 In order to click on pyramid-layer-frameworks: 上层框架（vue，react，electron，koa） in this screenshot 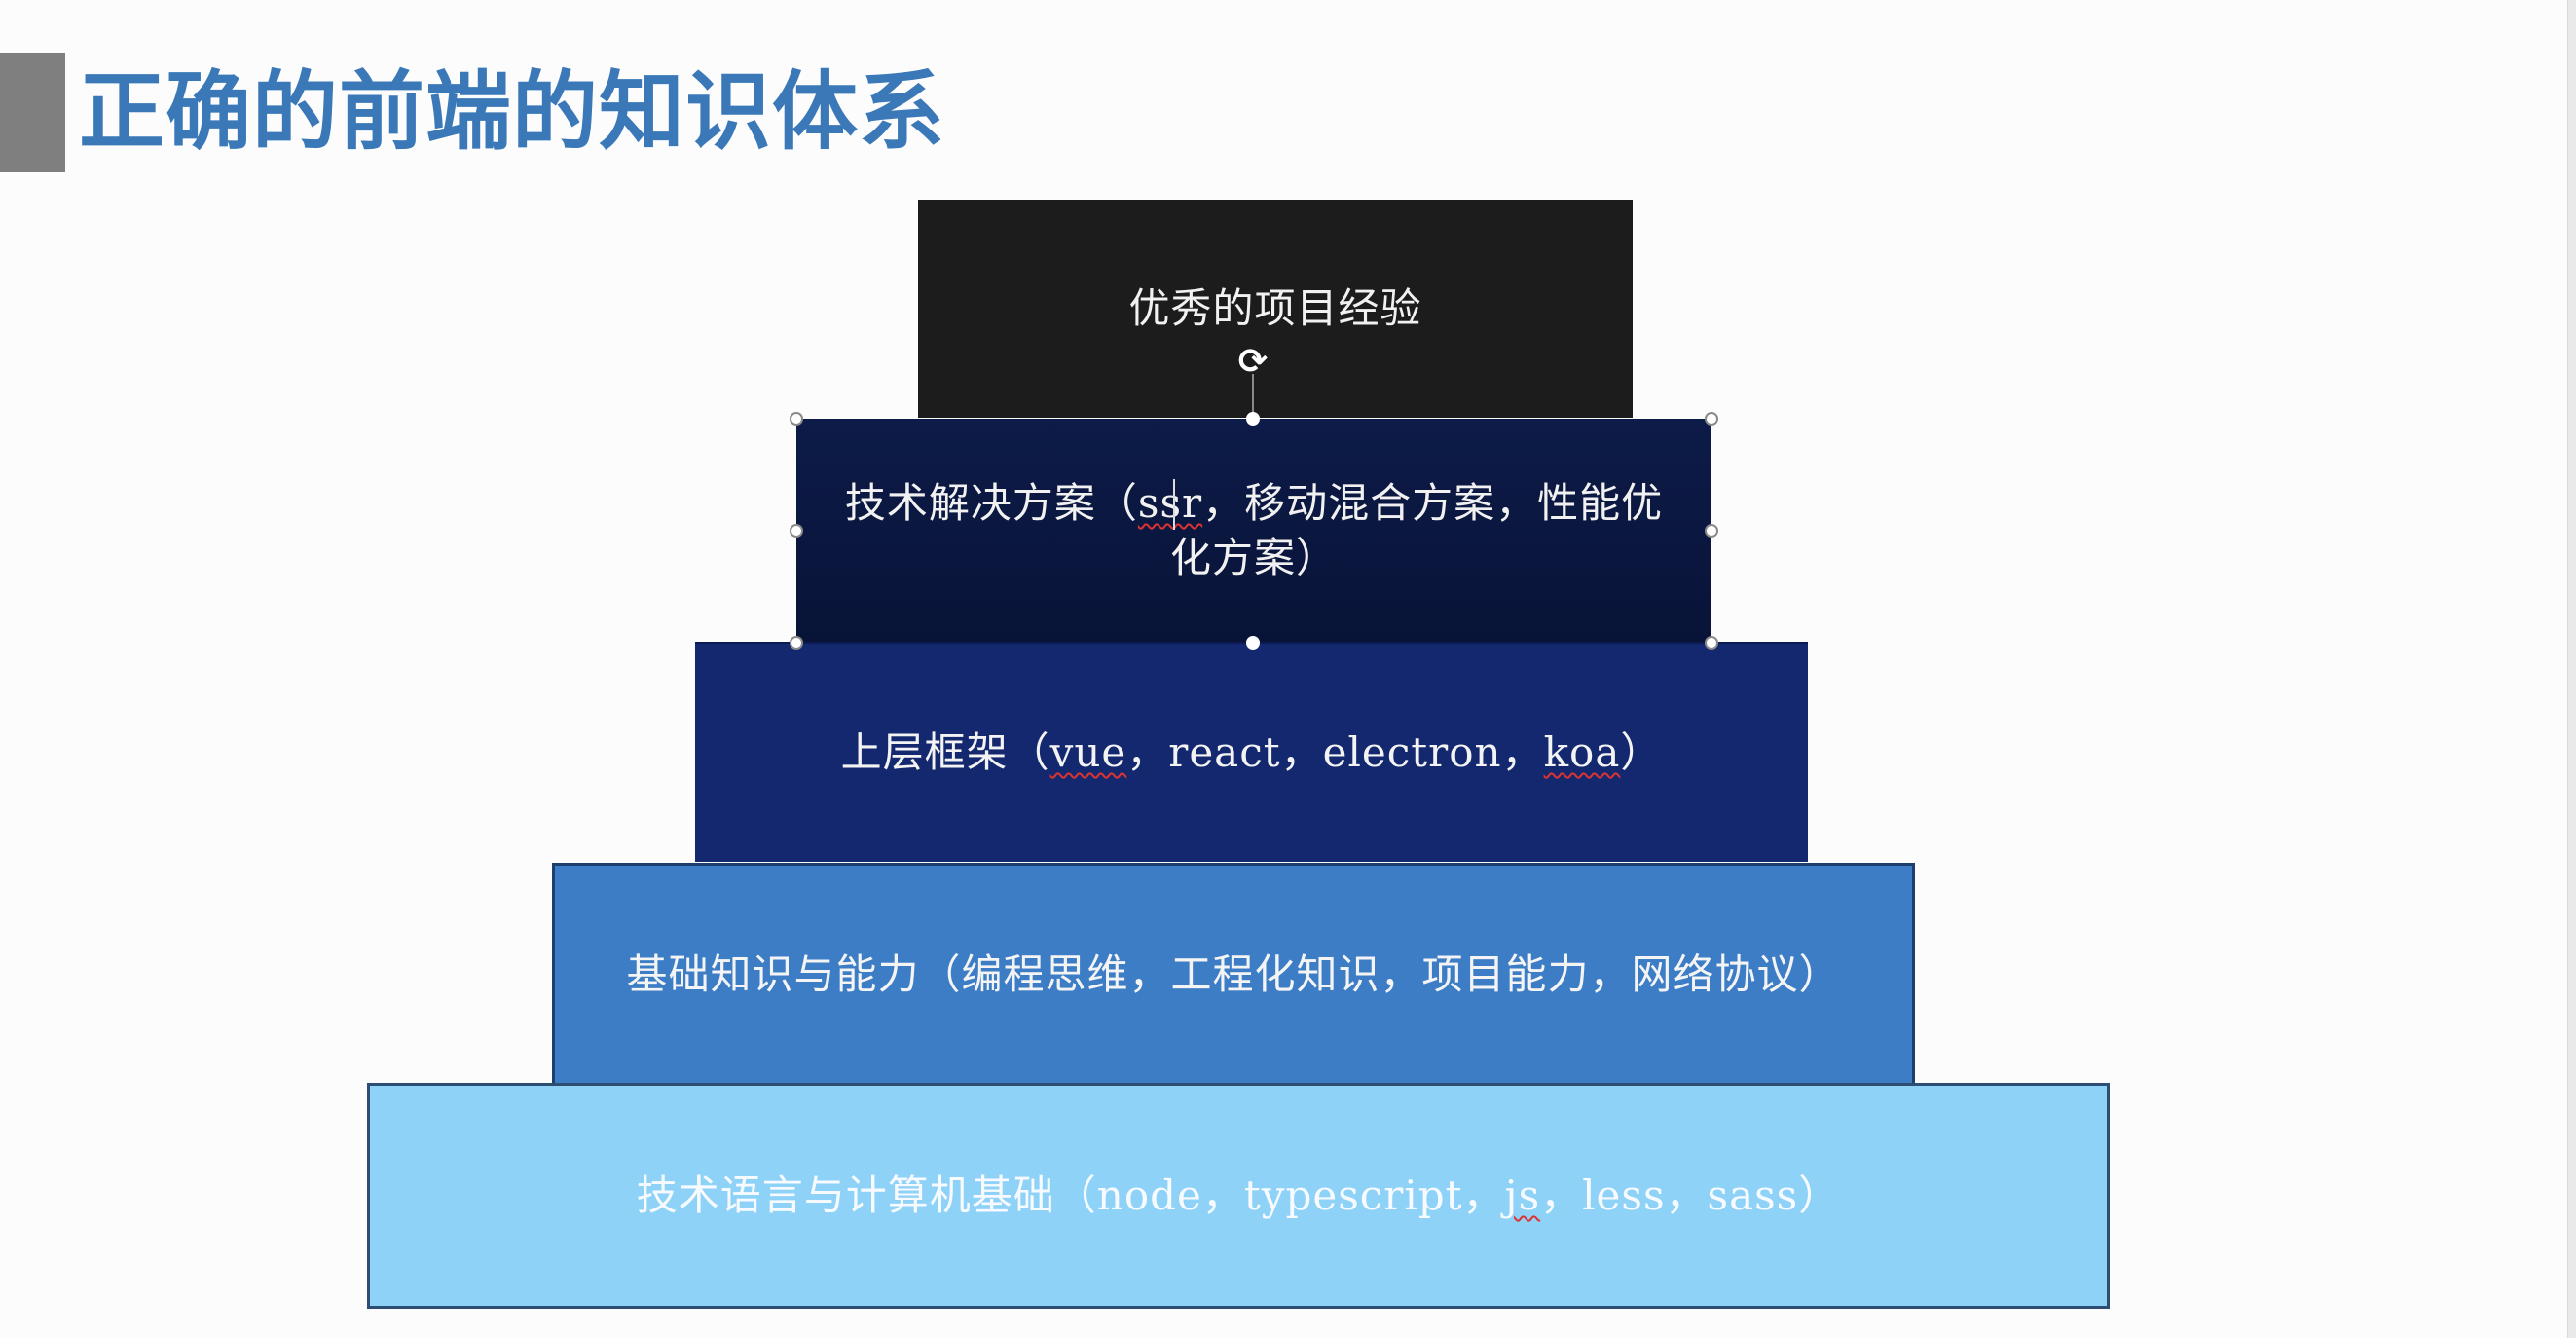, I will do `click(1251, 752)`.